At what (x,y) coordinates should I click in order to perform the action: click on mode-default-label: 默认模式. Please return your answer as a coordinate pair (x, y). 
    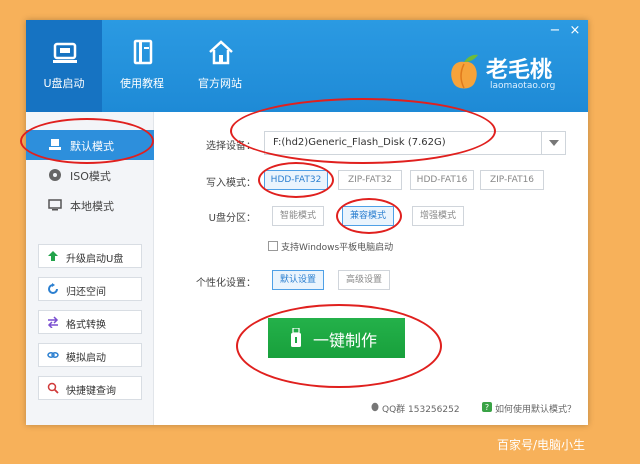
    Looking at the image, I should click on (92, 146).